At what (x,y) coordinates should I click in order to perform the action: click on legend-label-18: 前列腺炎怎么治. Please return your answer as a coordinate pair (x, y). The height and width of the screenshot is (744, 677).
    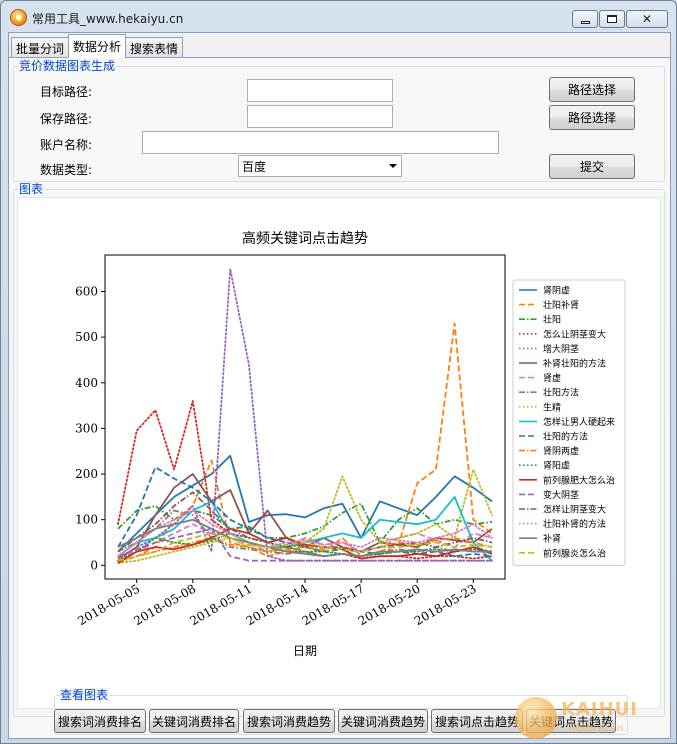
    Looking at the image, I should click on (574, 553).